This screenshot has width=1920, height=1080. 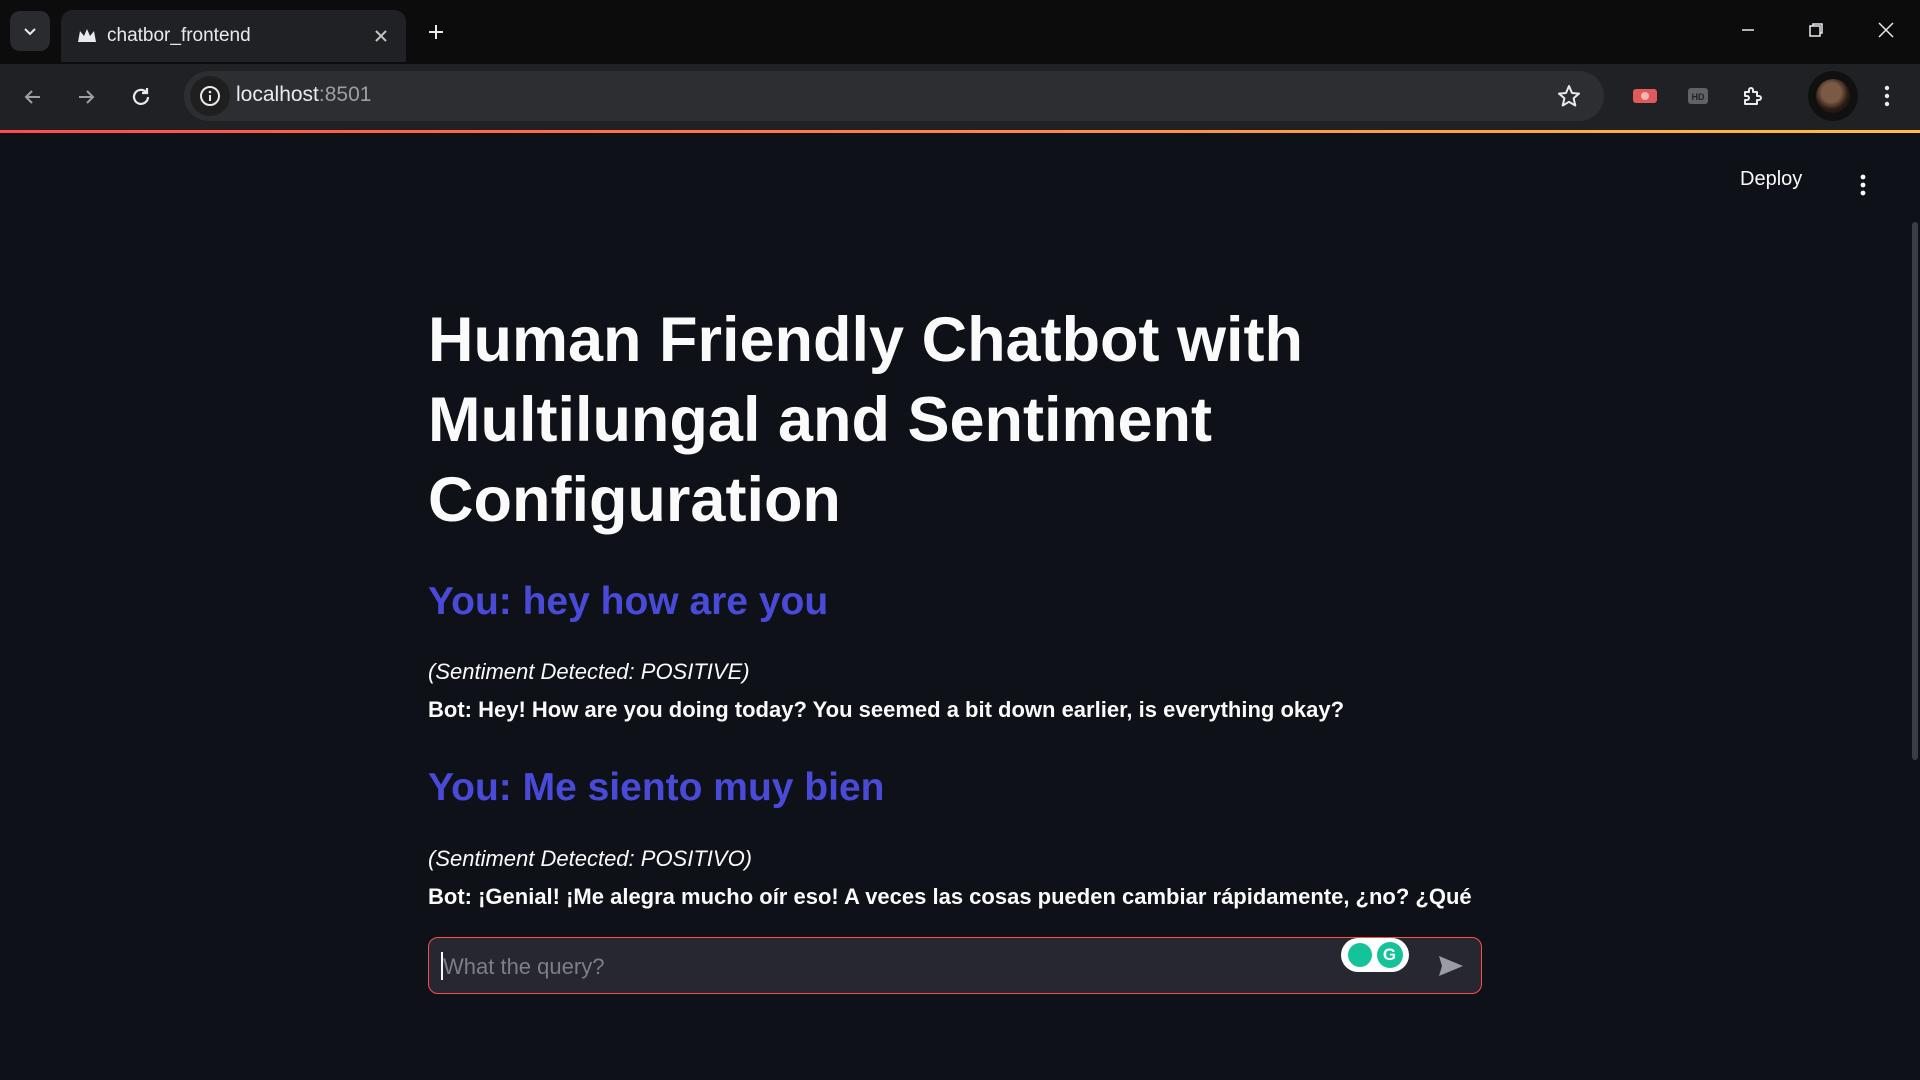 I want to click on close-icon, so click(x=1886, y=30).